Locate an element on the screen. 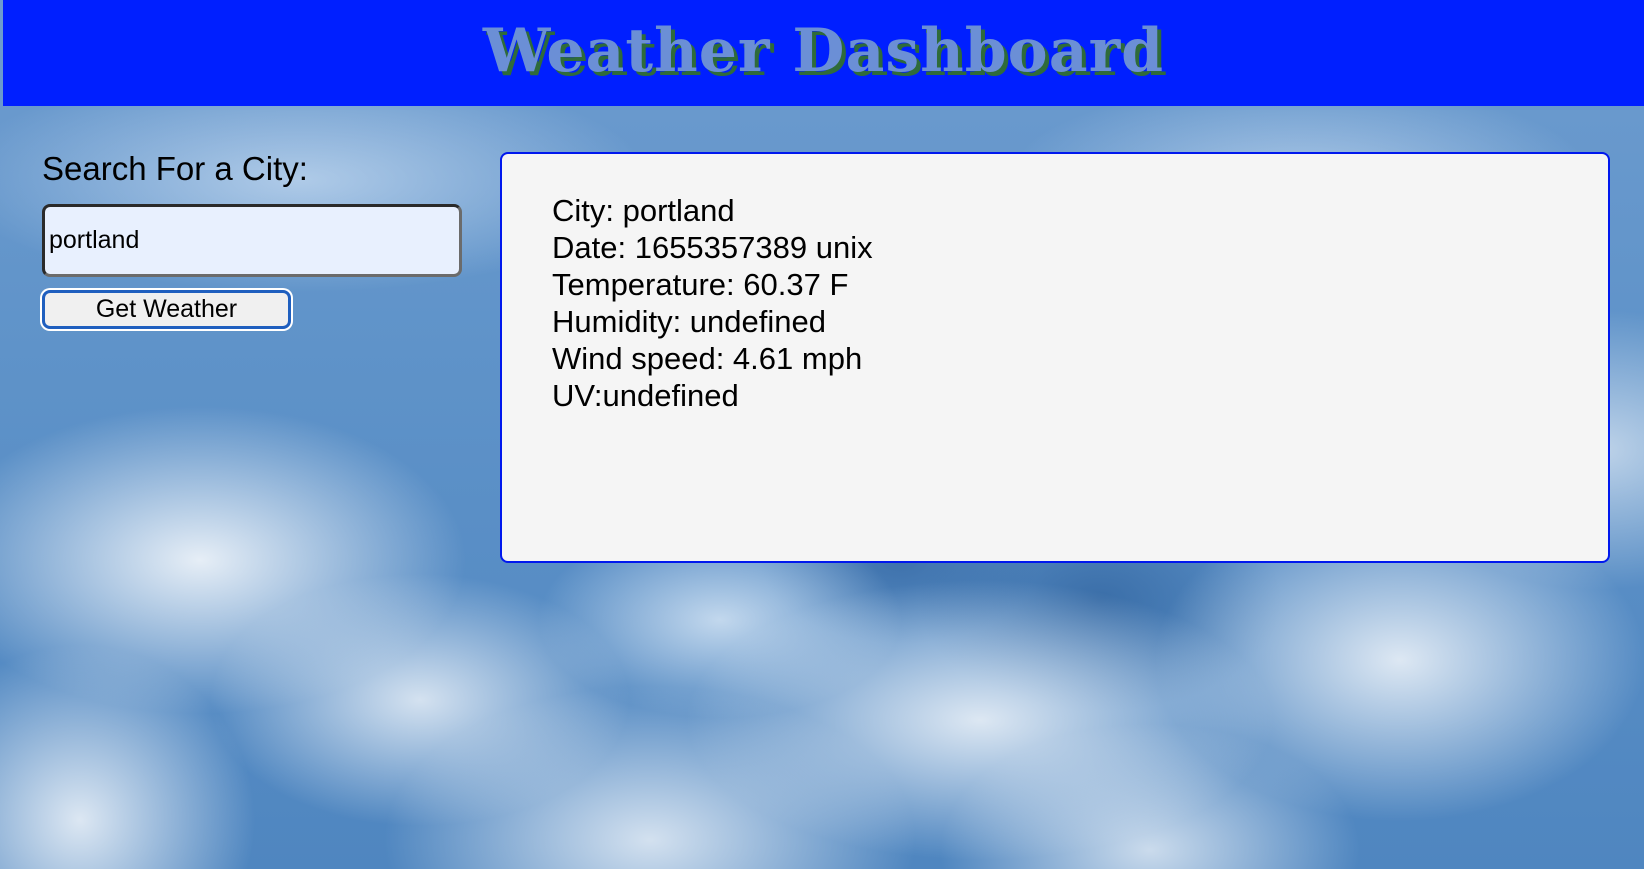  result-city: City: portland is located at coordinates (643, 210).